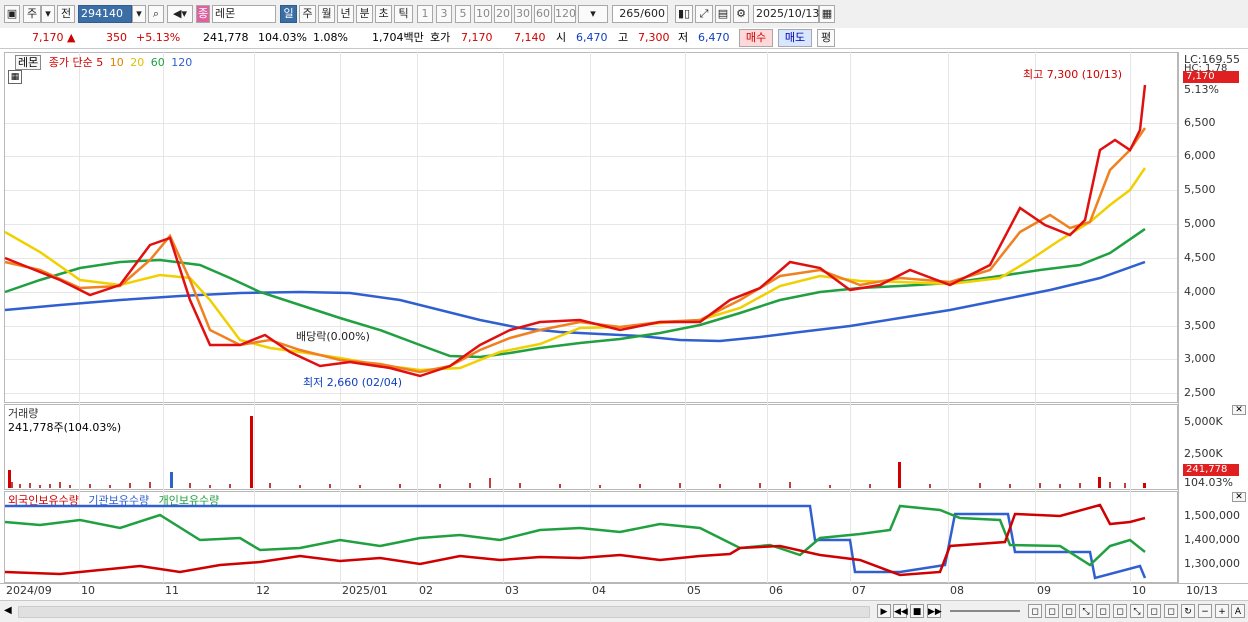  I want to click on x-label: 06, so click(776, 590).